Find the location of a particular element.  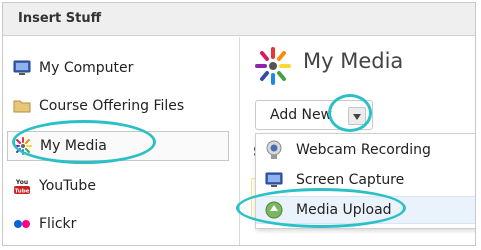

upload-icon is located at coordinates (274, 210).